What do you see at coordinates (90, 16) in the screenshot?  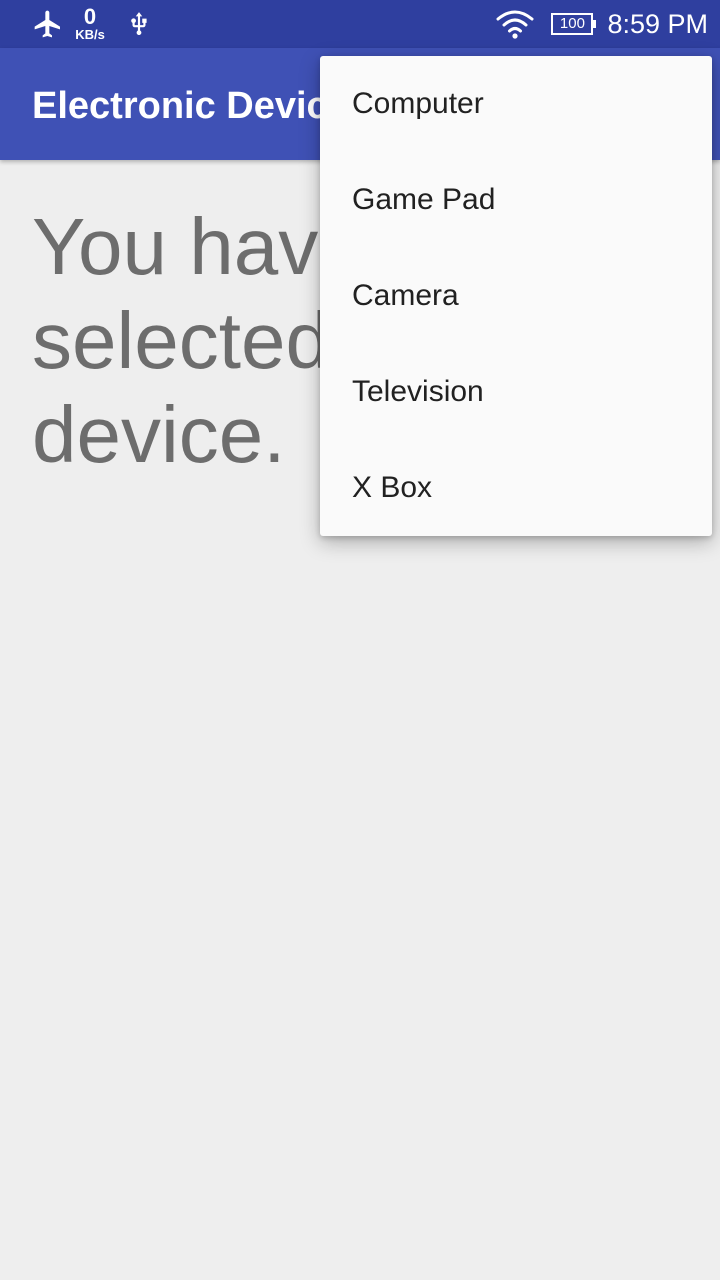 I see `network-speed-value: 0` at bounding box center [90, 16].